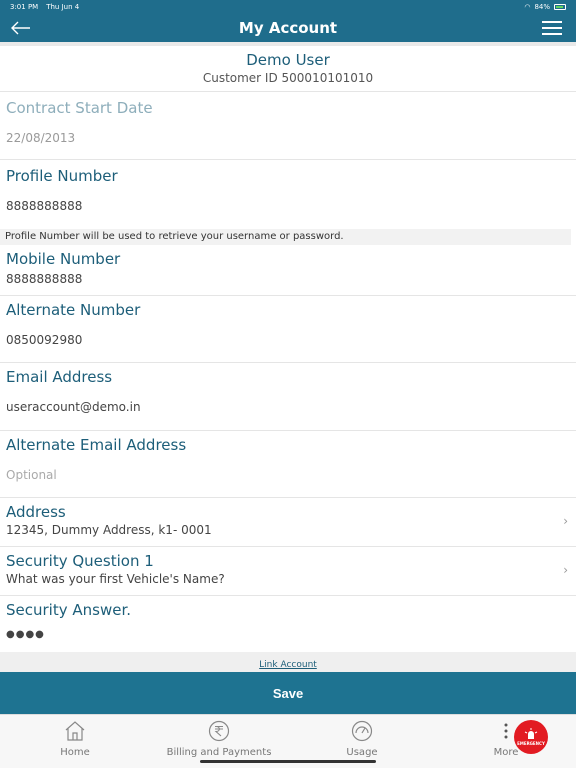 The image size is (576, 768). Describe the element at coordinates (560, 6) in the screenshot. I see `battery-icon` at that location.